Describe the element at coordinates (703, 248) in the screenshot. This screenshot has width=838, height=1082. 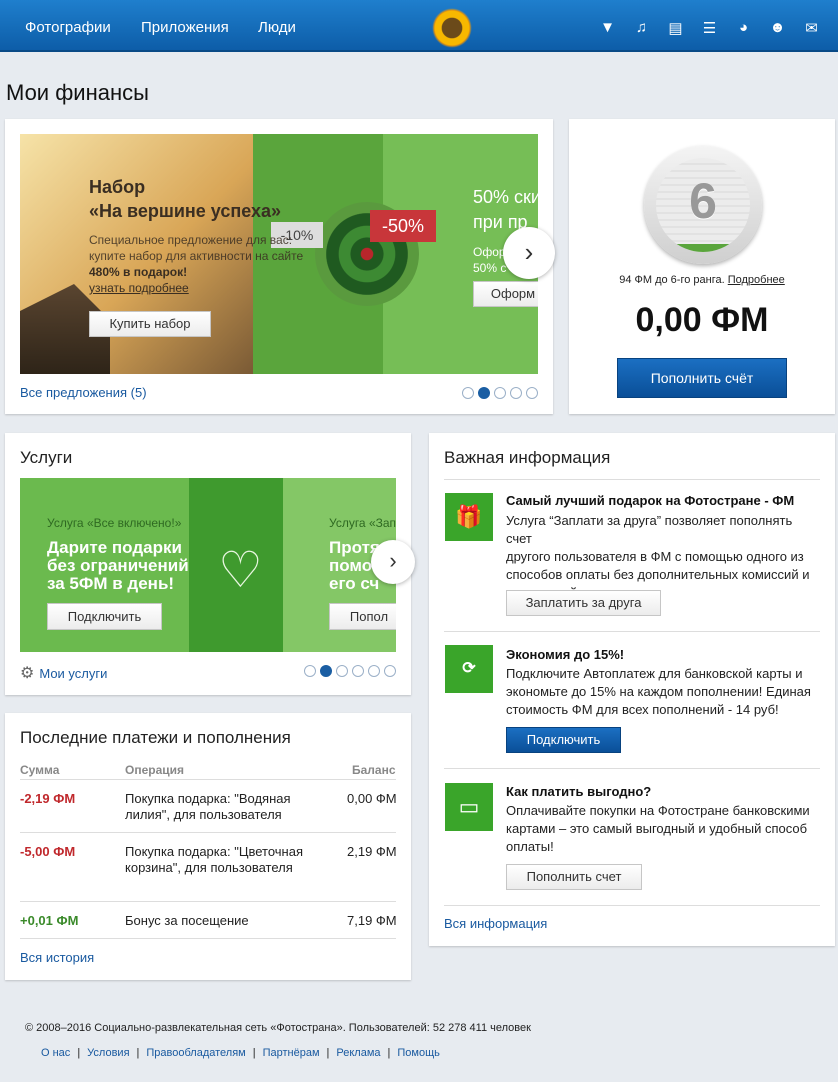
I see `rank-progress-fill` at that location.